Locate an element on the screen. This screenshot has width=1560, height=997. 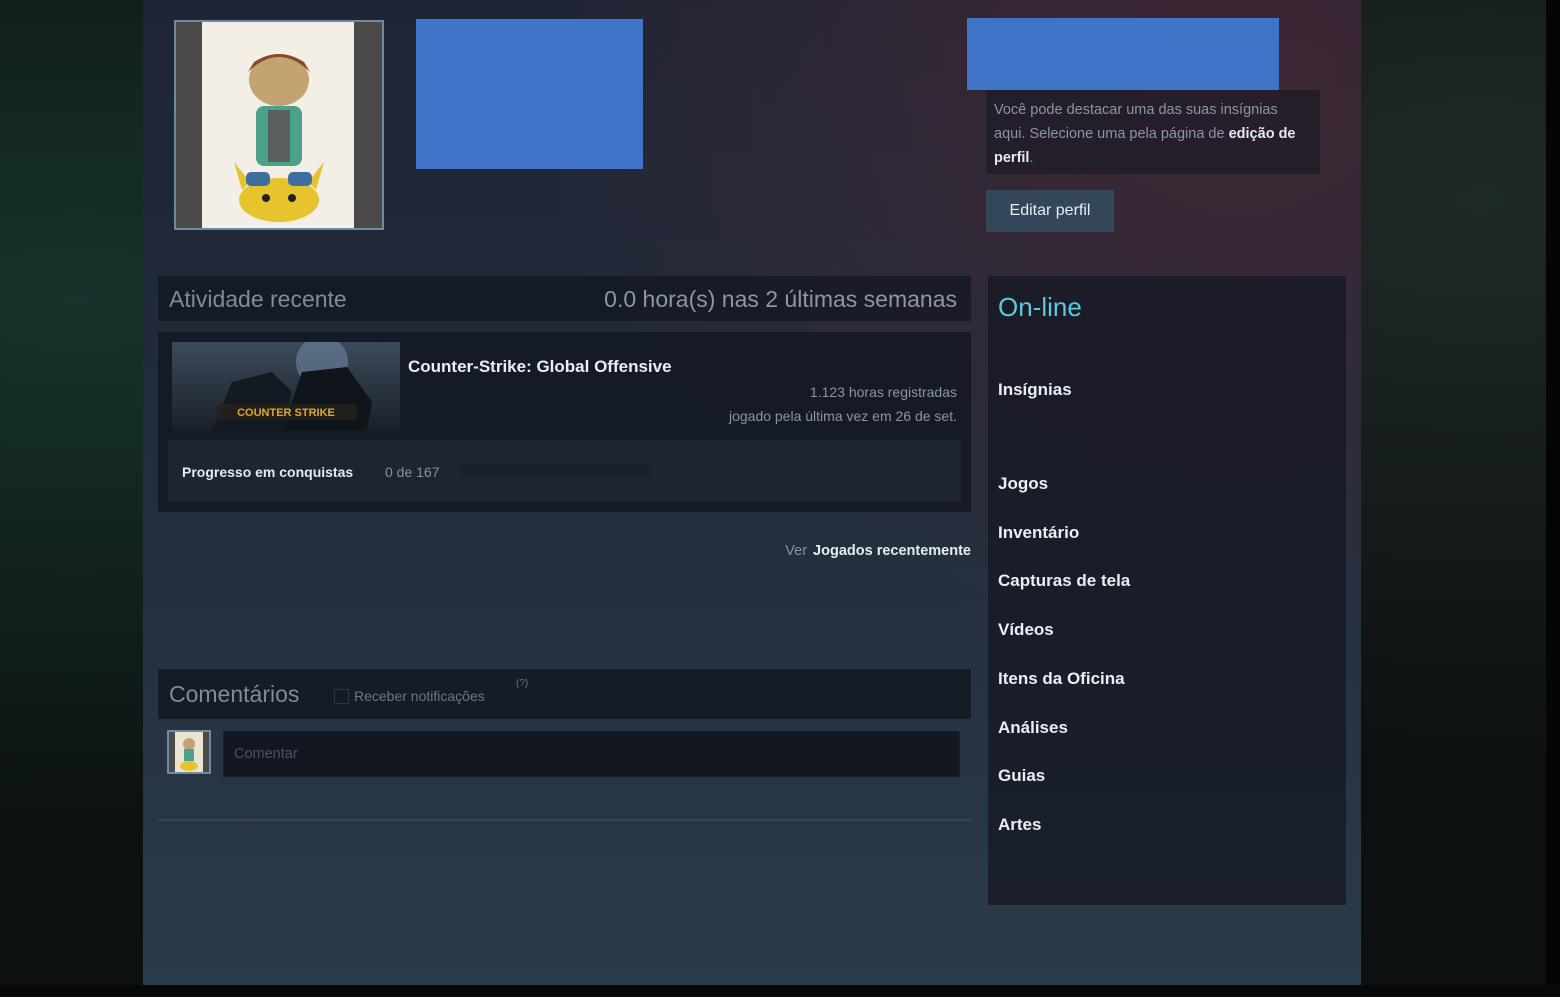
notifications-label: Receber notificações is located at coordinates (419, 696).